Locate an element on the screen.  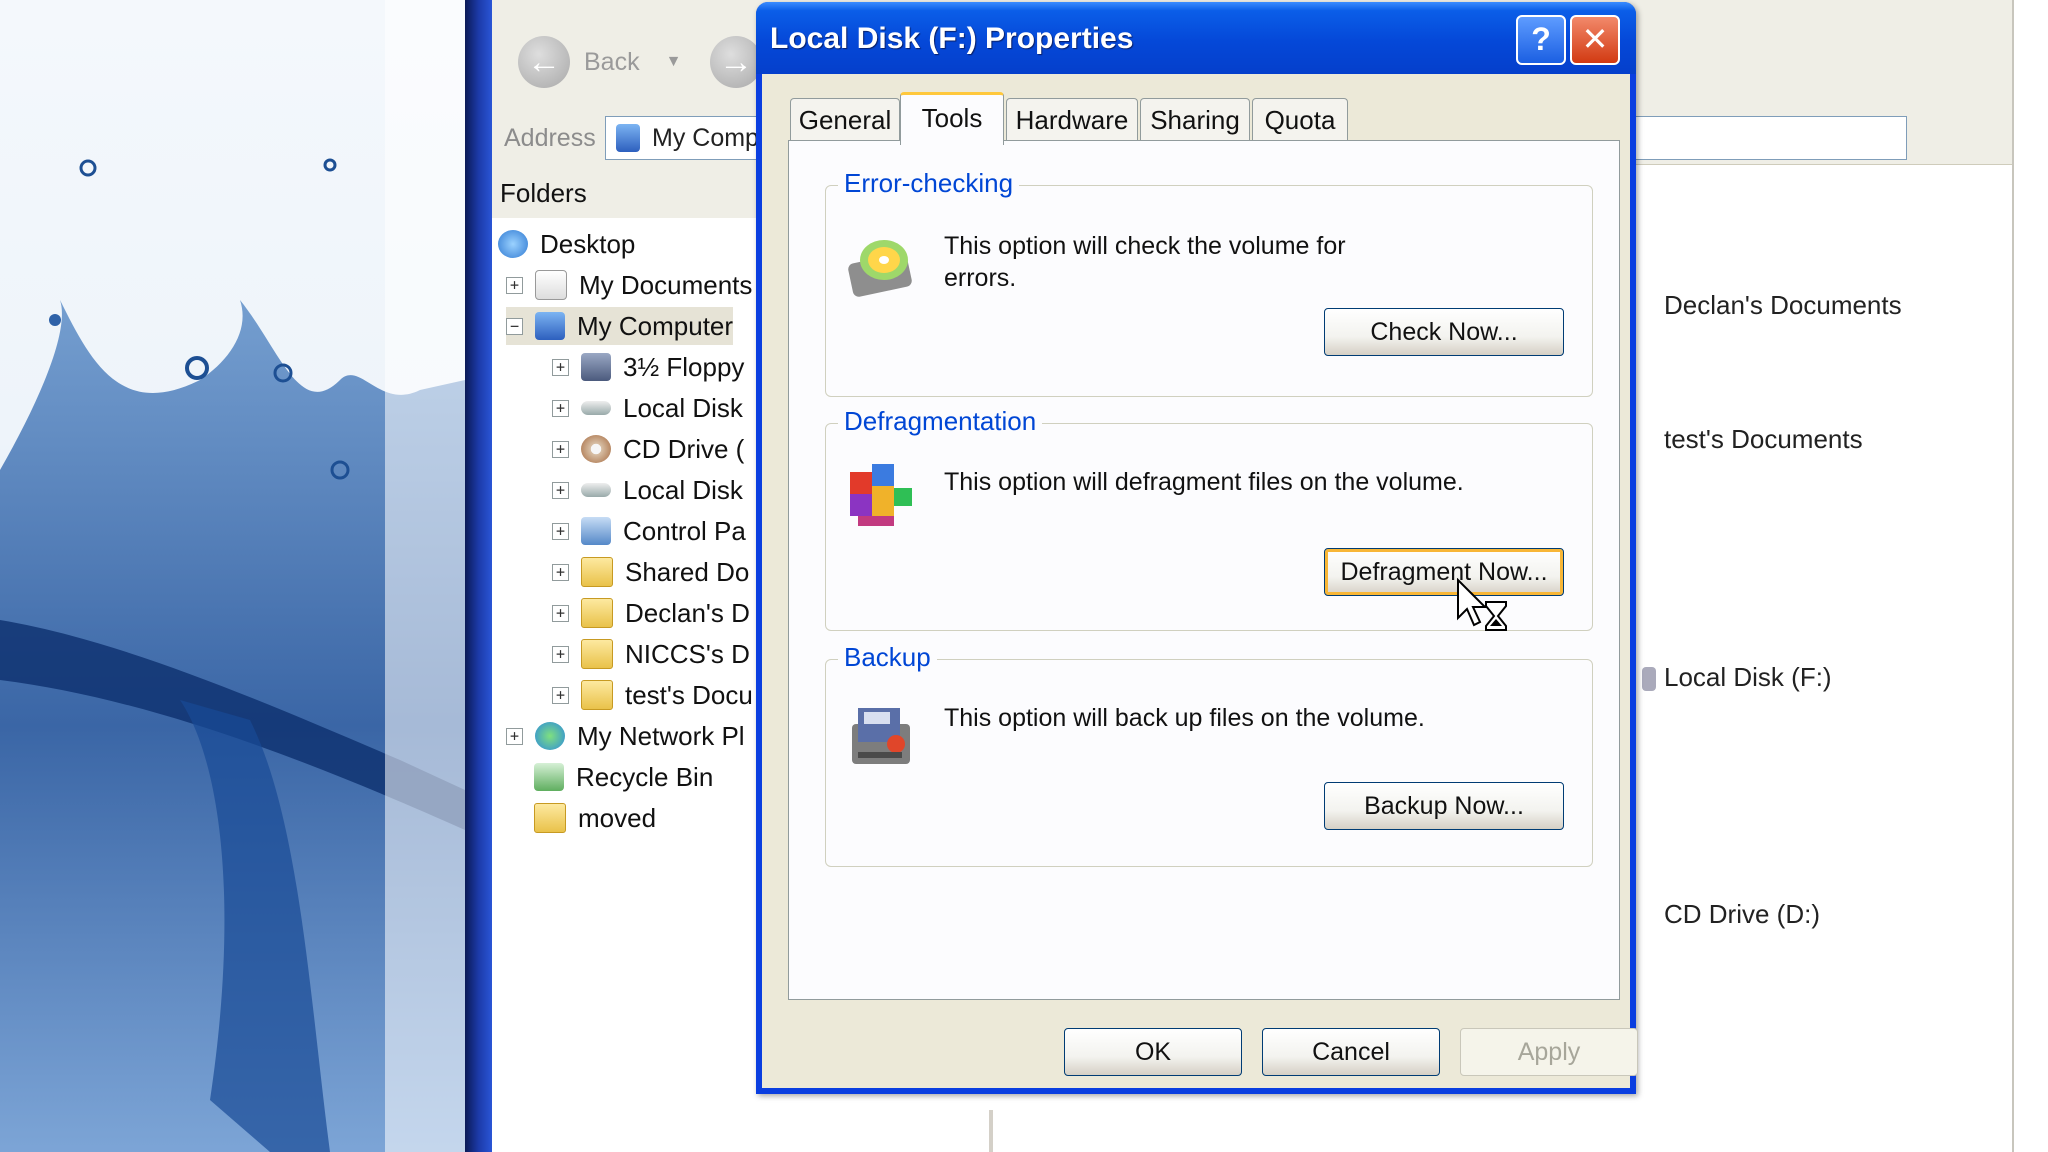
tree-item-label: Control Pa is located at coordinates (684, 530).